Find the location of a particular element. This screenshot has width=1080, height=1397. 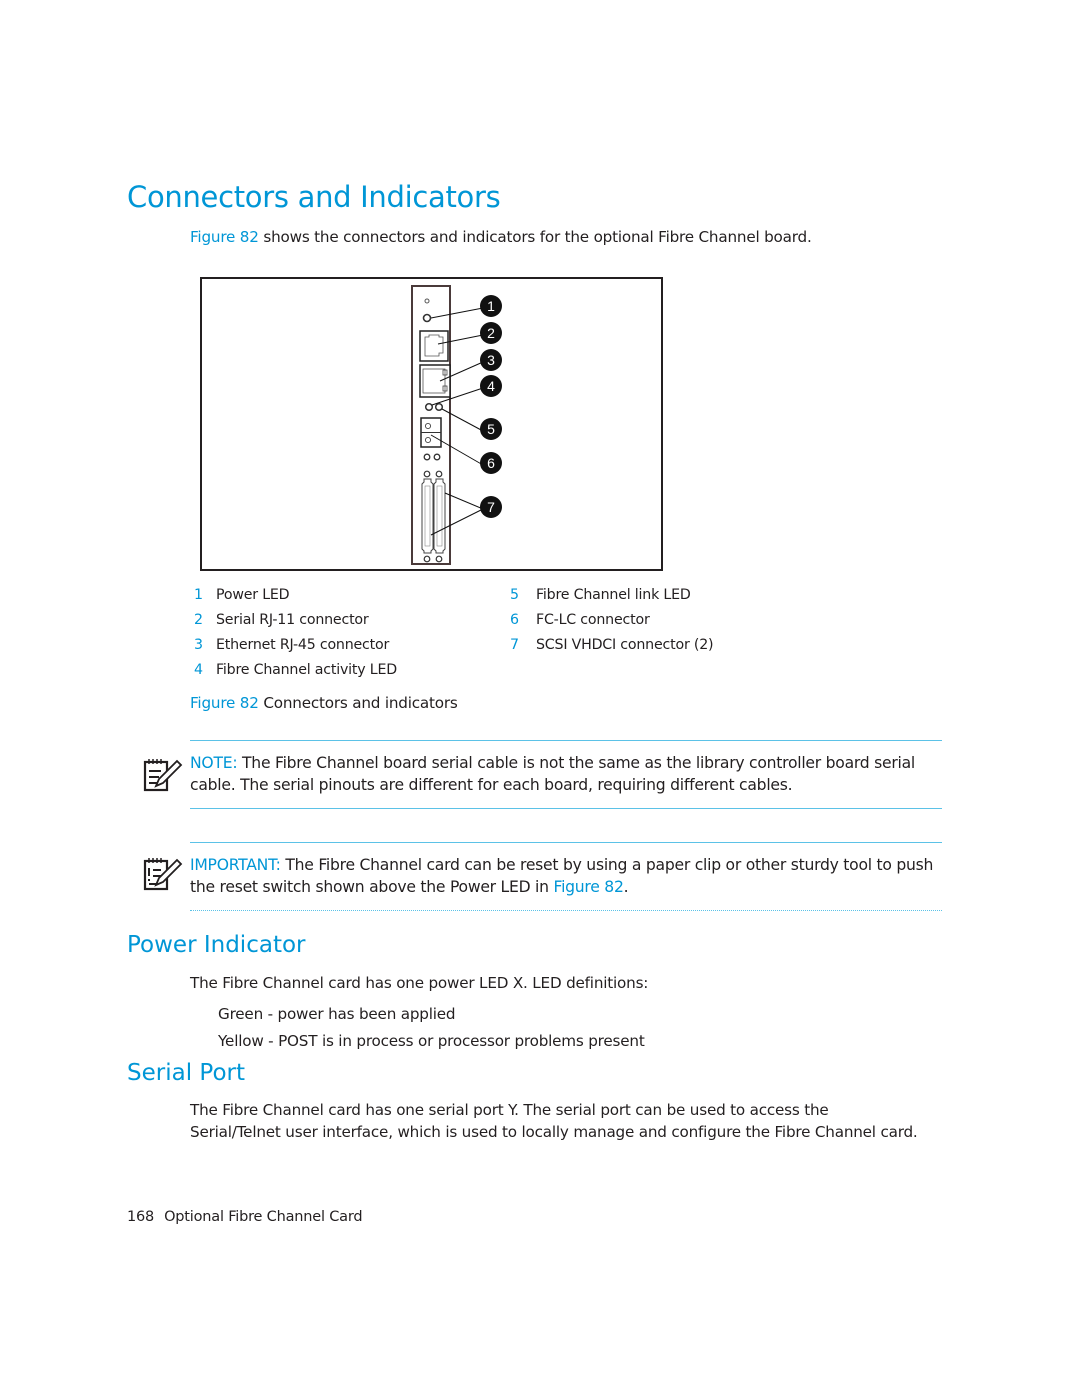

callout-5: 5 is located at coordinates (491, 429).